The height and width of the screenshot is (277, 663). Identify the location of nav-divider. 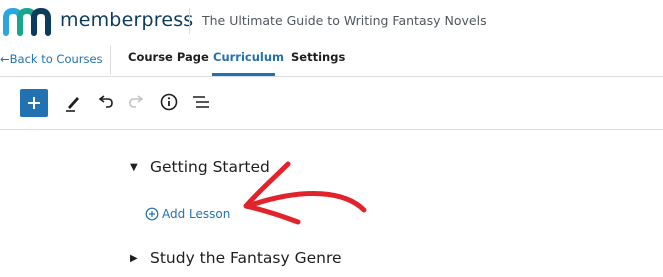
(110, 60).